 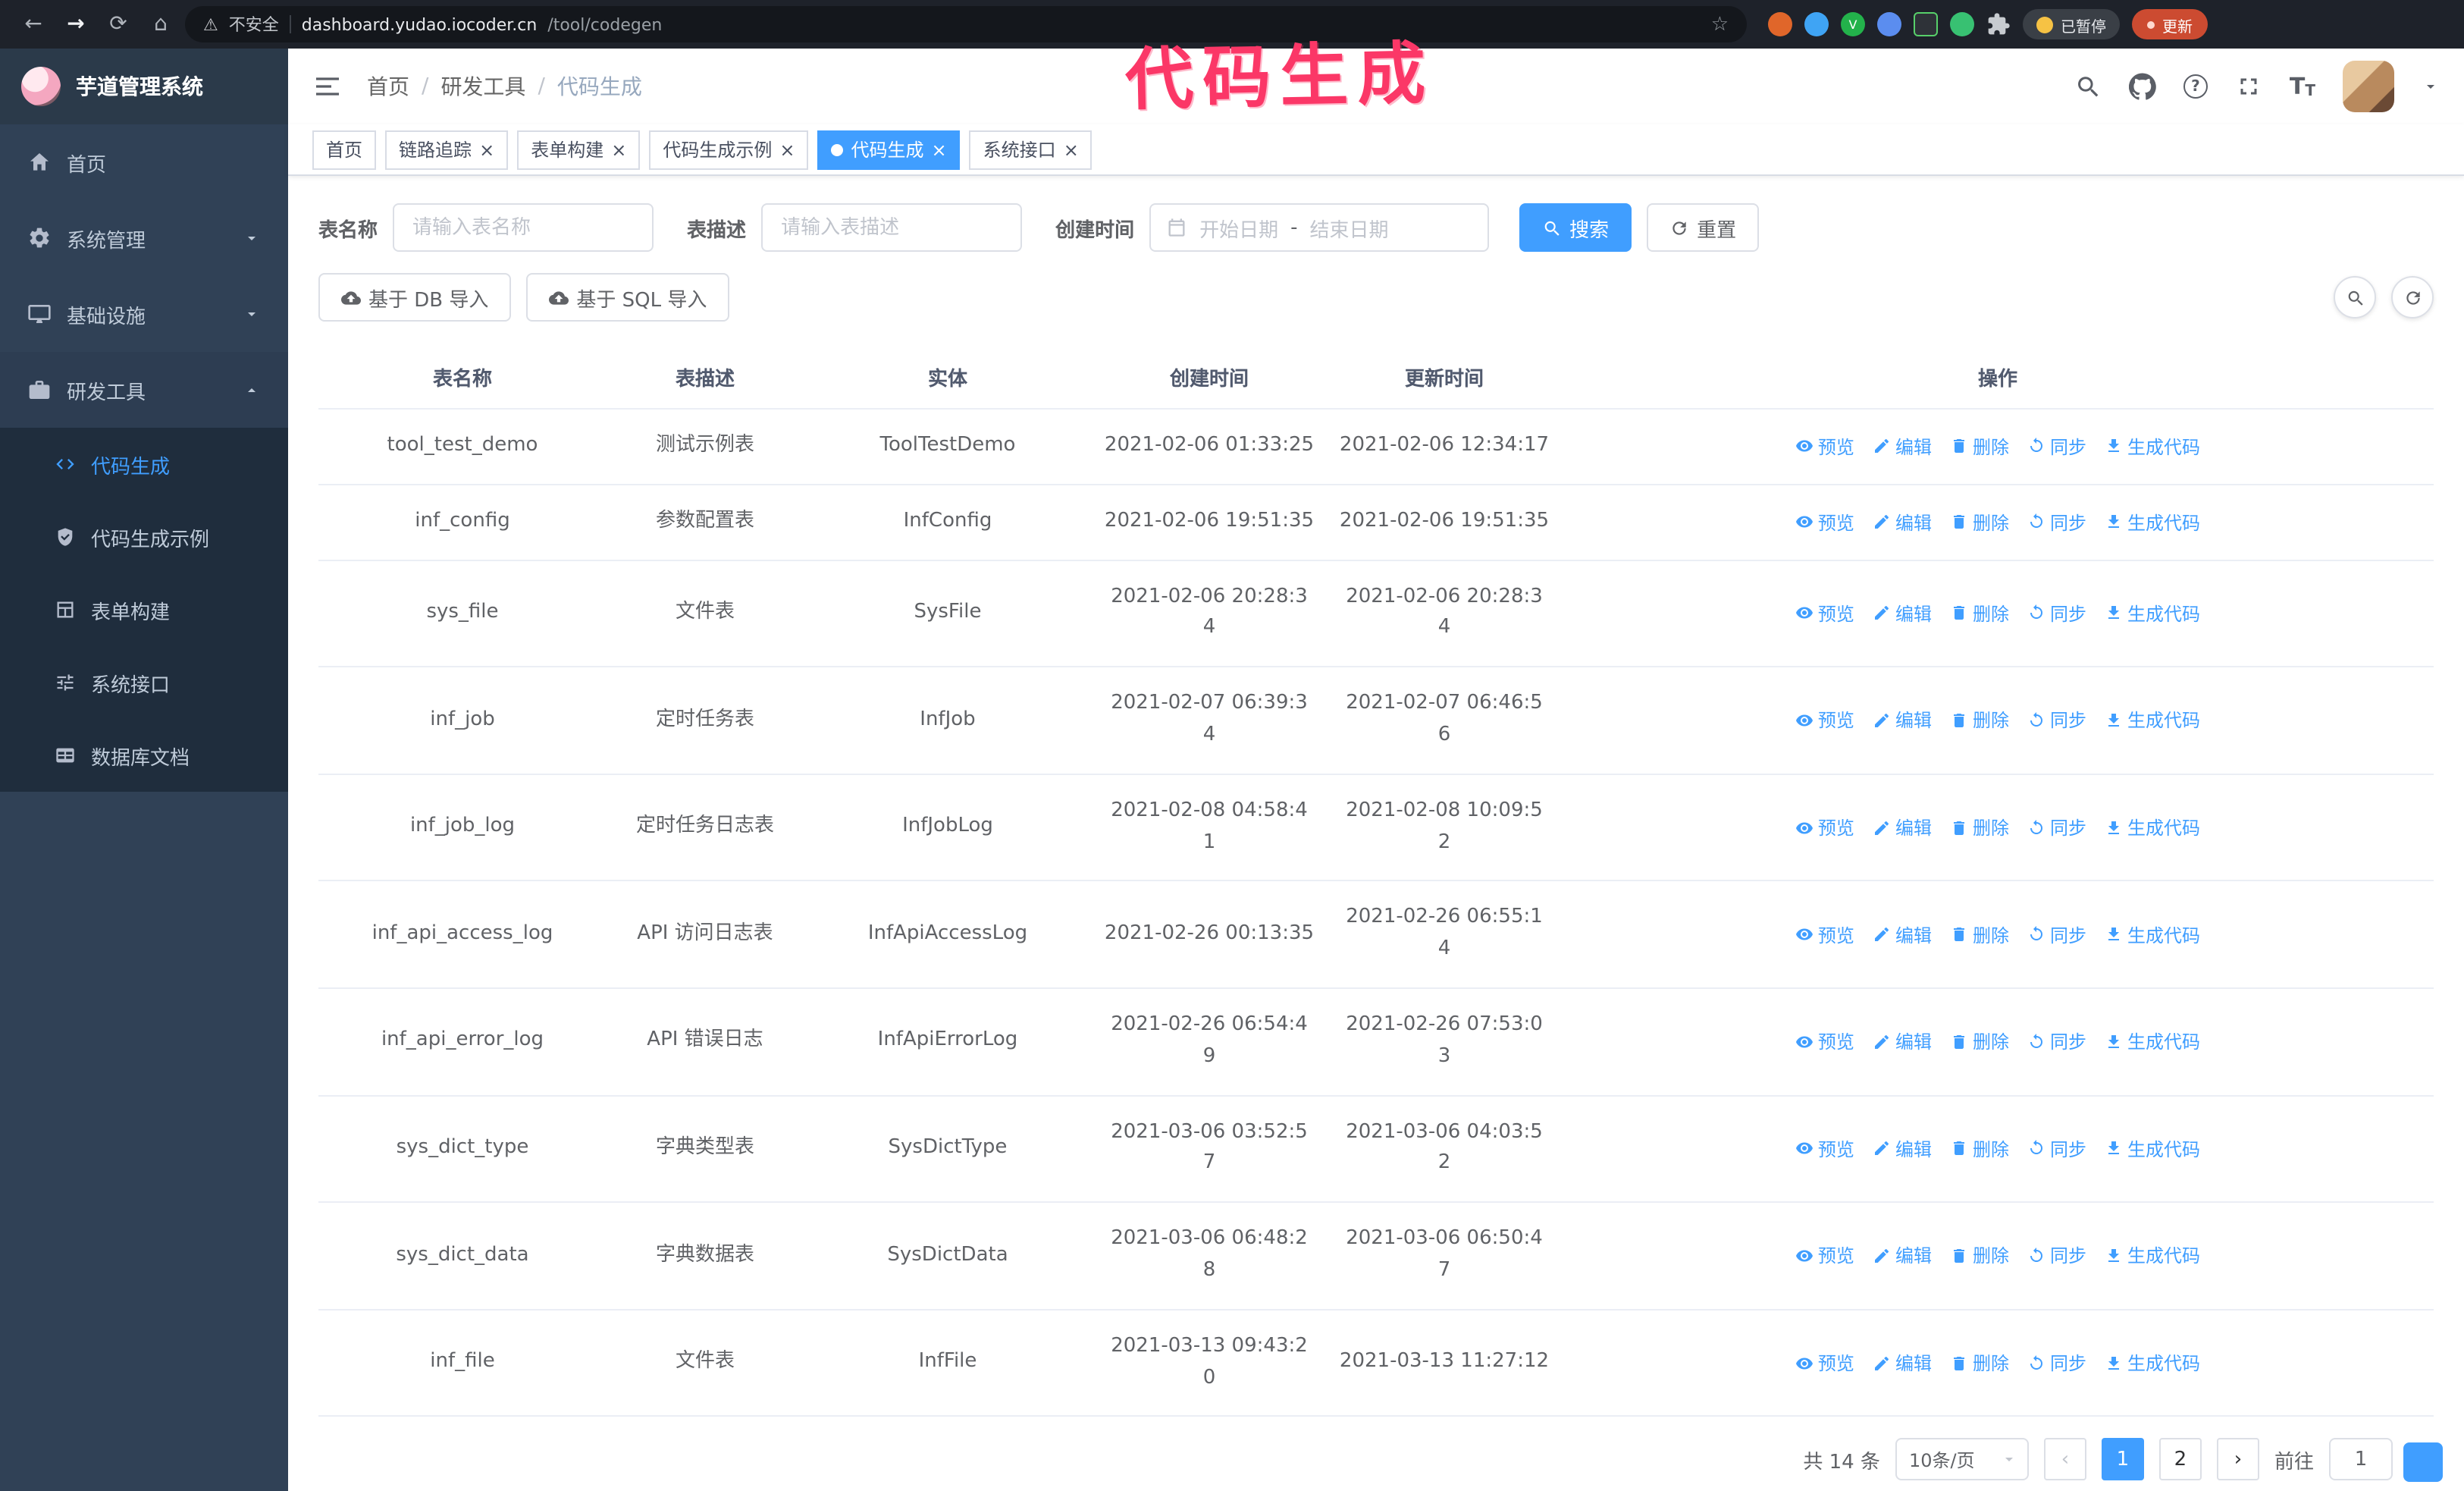 What do you see at coordinates (2088, 86) in the screenshot?
I see `search-icon` at bounding box center [2088, 86].